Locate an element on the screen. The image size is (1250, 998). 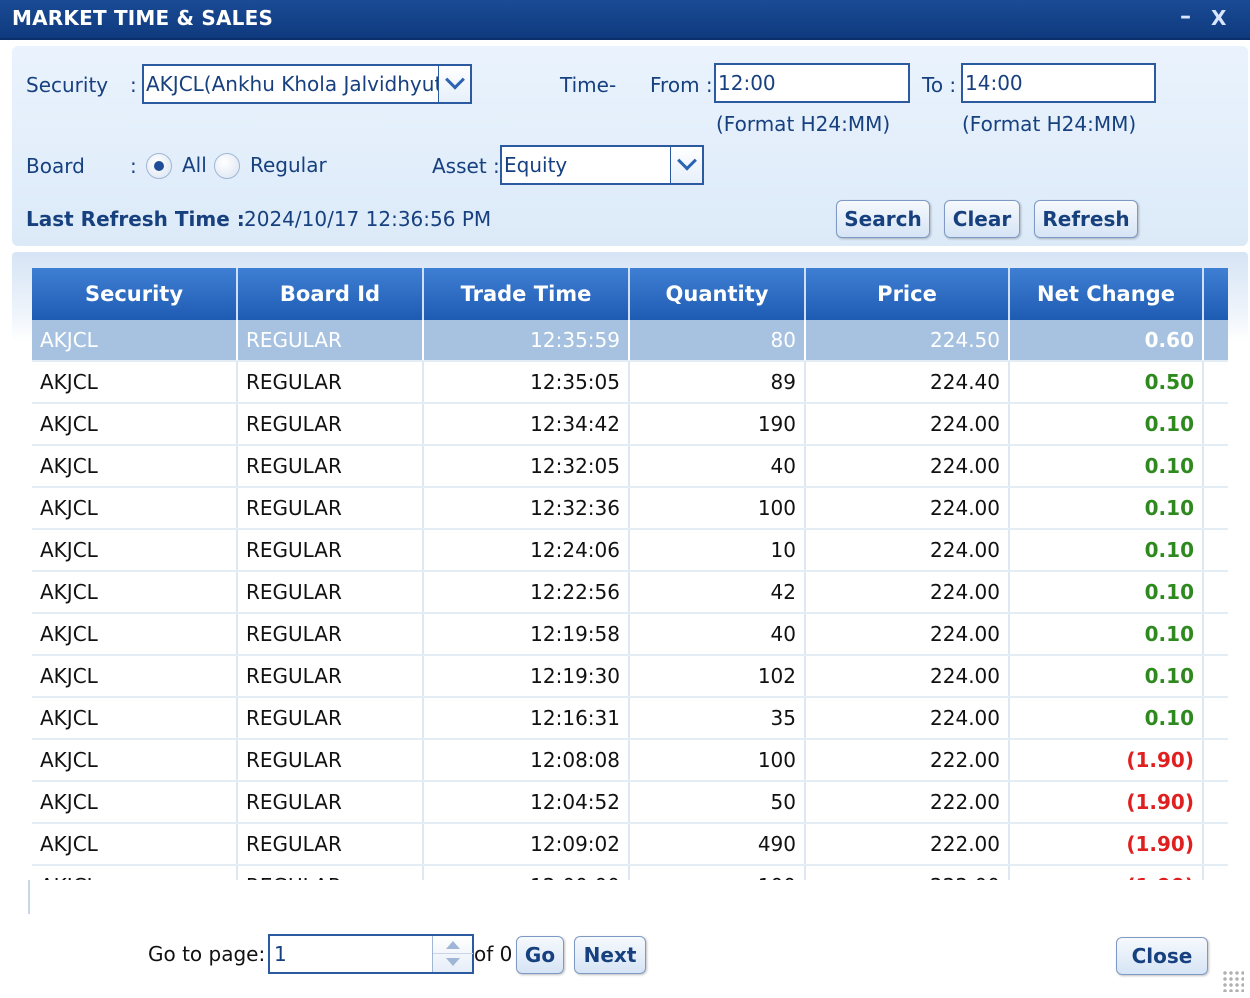
cell-trade-time: 12:32:05 is located at coordinates (527, 466).